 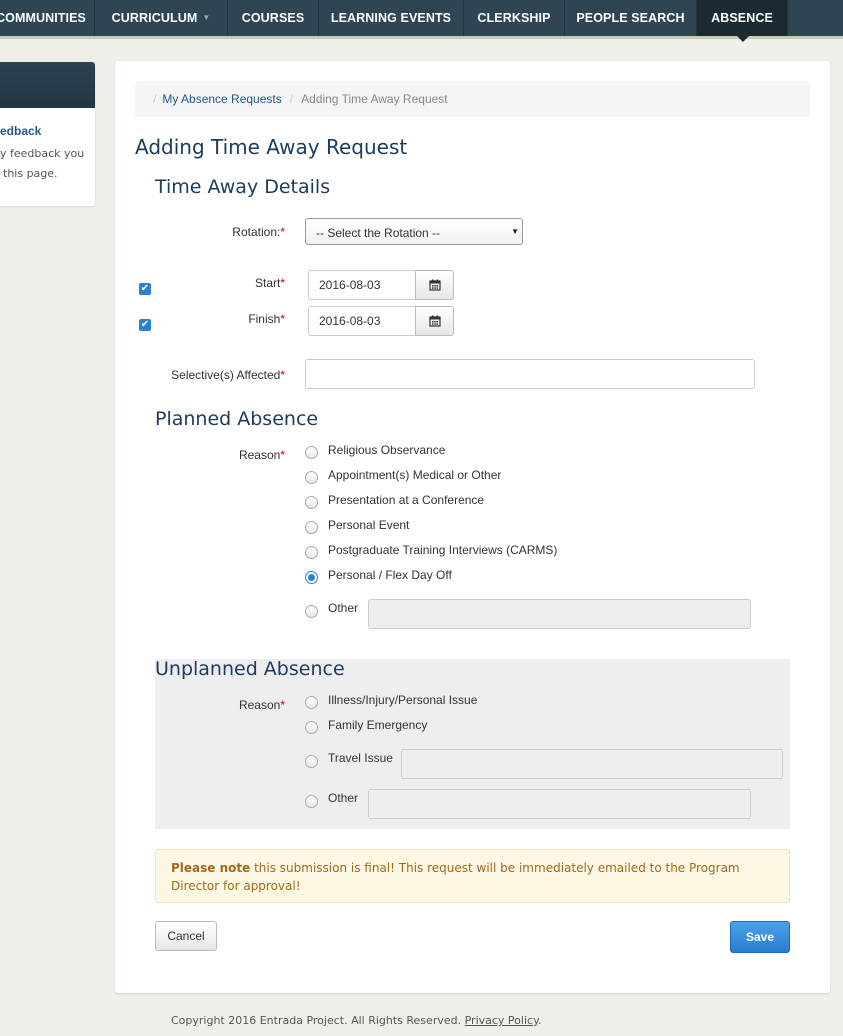 What do you see at coordinates (30, 173) in the screenshot?
I see `feedback-text-line2: this page.` at bounding box center [30, 173].